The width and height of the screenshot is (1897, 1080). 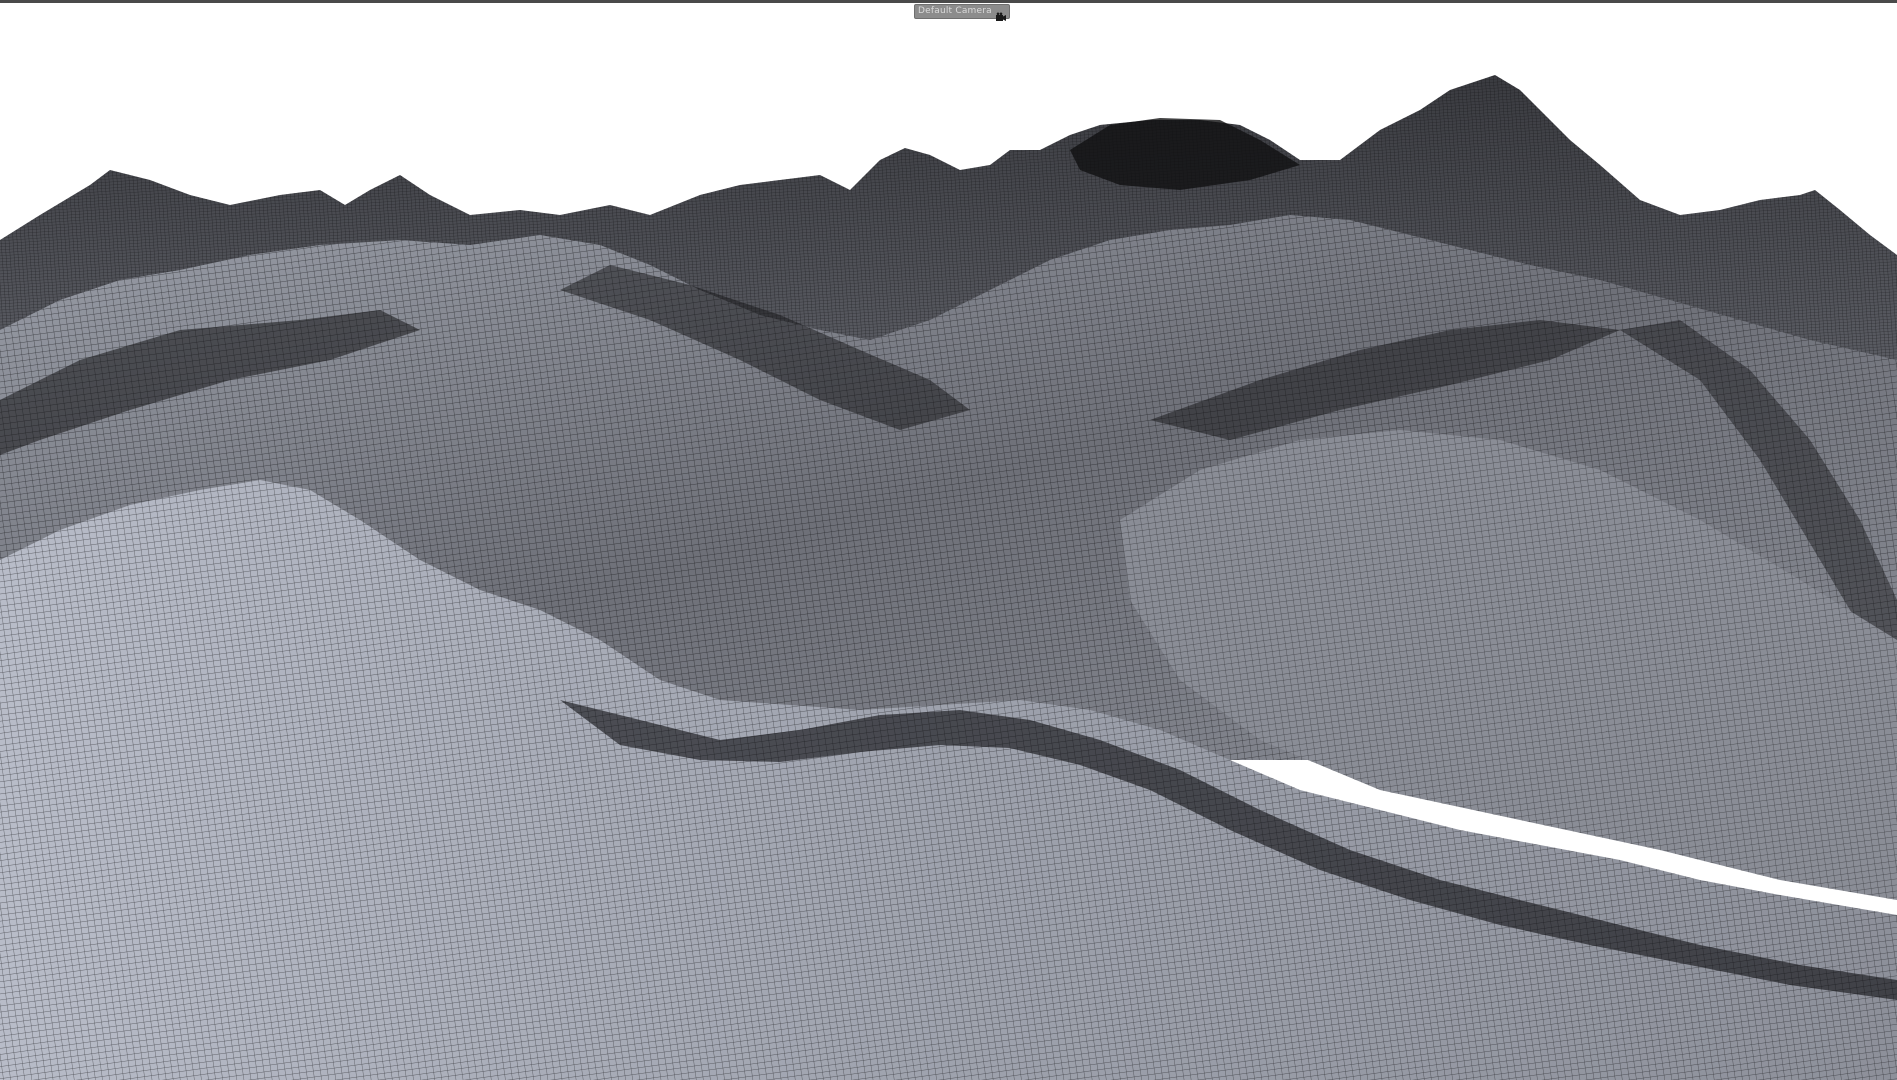 What do you see at coordinates (955, 11) in the screenshot?
I see `camera-label: Default Camera` at bounding box center [955, 11].